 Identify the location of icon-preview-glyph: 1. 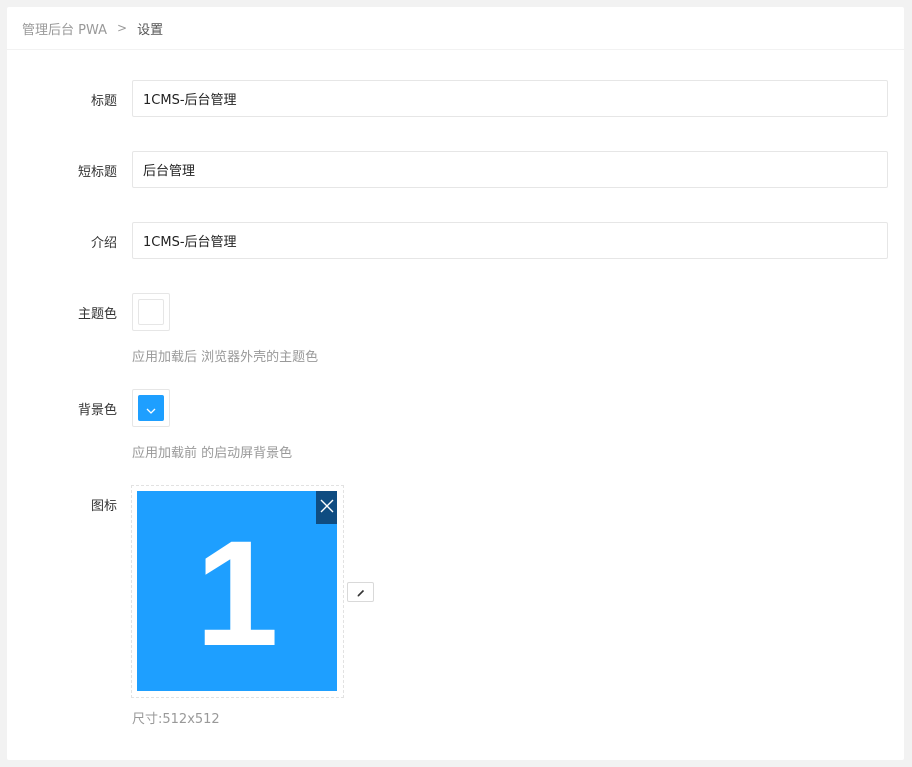
(237, 593).